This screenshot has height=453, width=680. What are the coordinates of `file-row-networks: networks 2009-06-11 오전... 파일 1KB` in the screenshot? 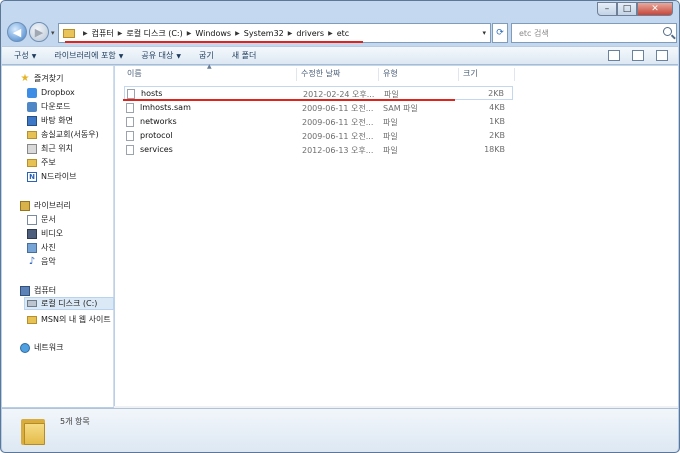 It's located at (318, 122).